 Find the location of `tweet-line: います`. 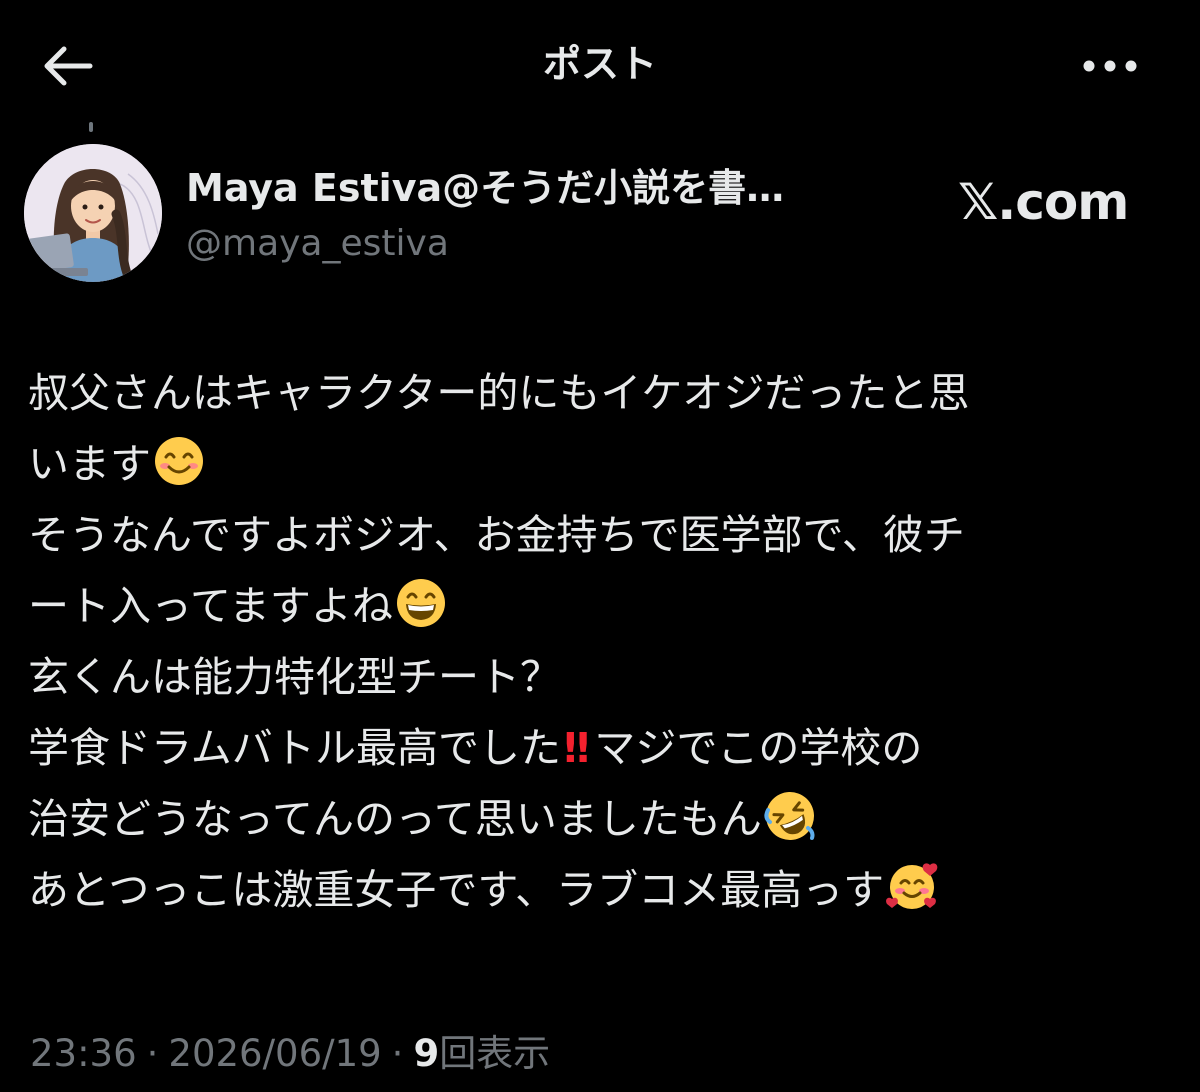

tweet-line: います is located at coordinates (603, 464).